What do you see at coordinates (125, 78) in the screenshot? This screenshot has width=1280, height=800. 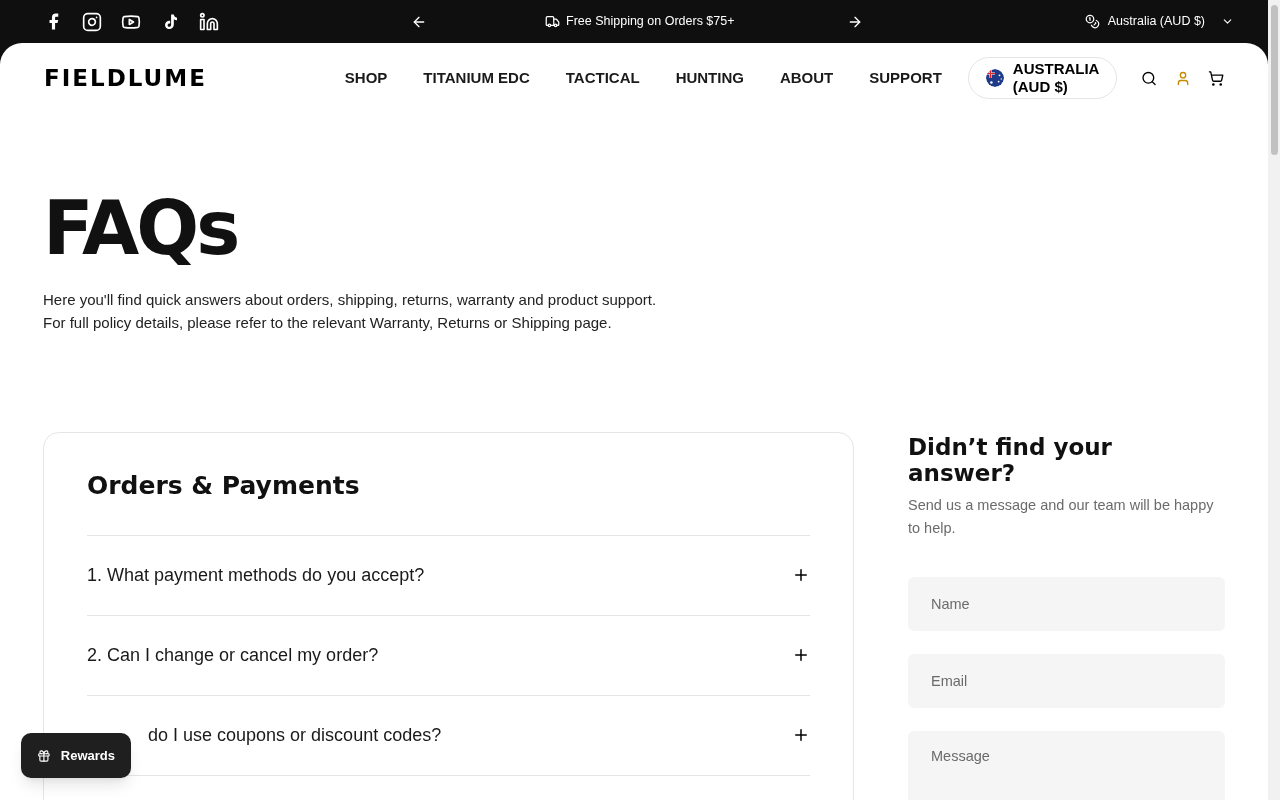 I see `logo: FIELDLUME` at bounding box center [125, 78].